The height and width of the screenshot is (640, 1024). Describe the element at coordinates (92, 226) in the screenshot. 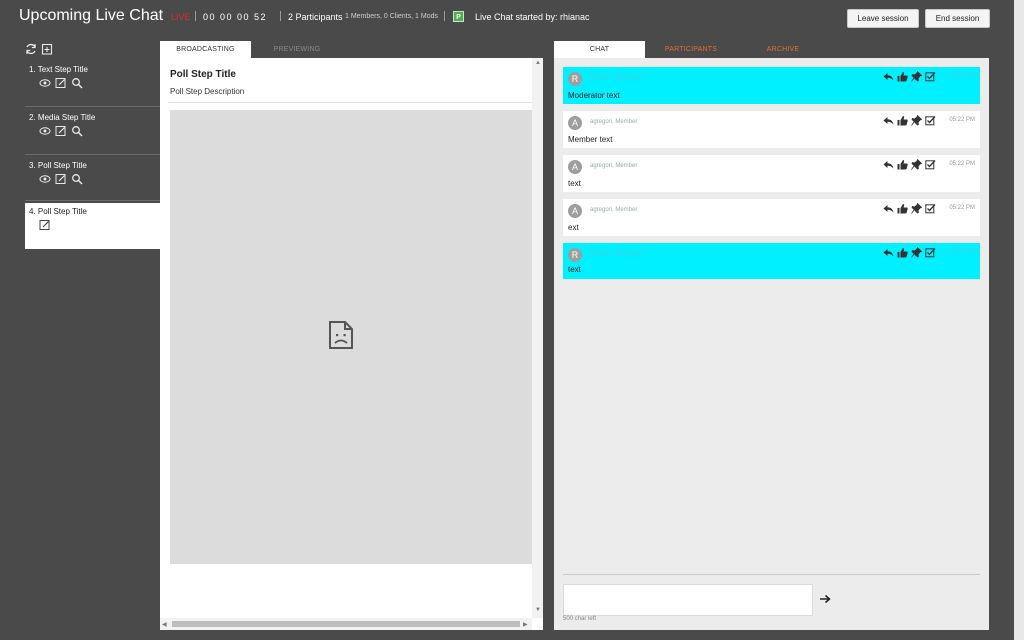

I see `step-item-4: 4. Poll Step Title` at that location.